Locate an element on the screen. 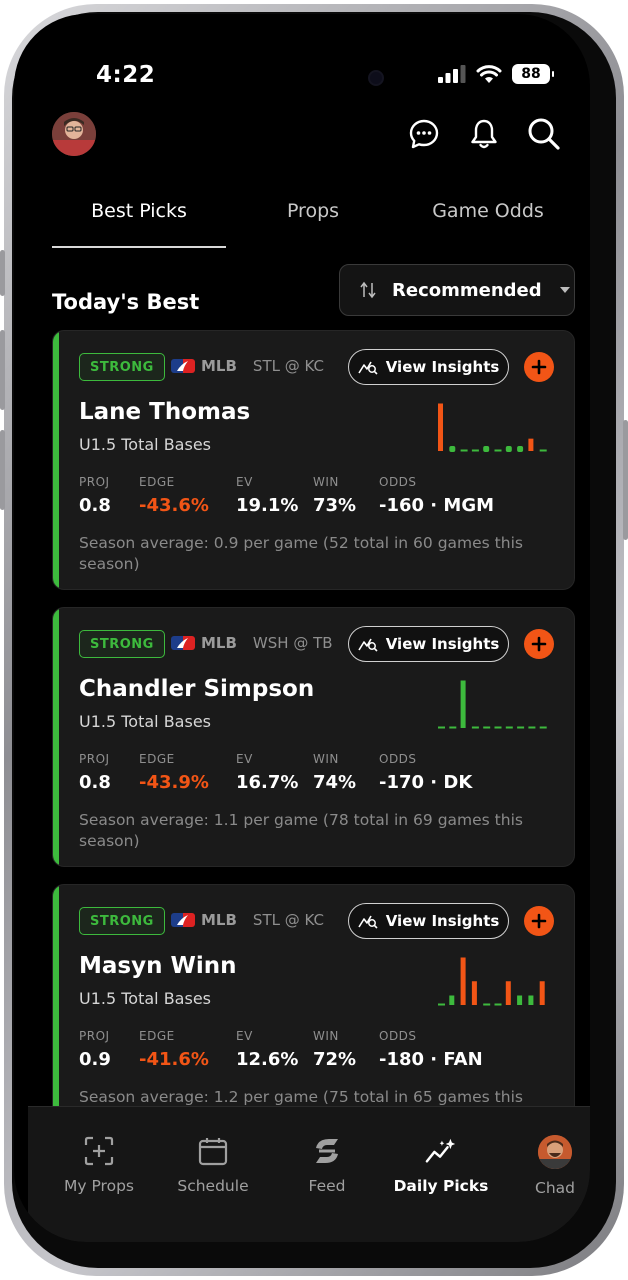 The image size is (628, 1280). nav-schedule: Schedule is located at coordinates (213, 1165).